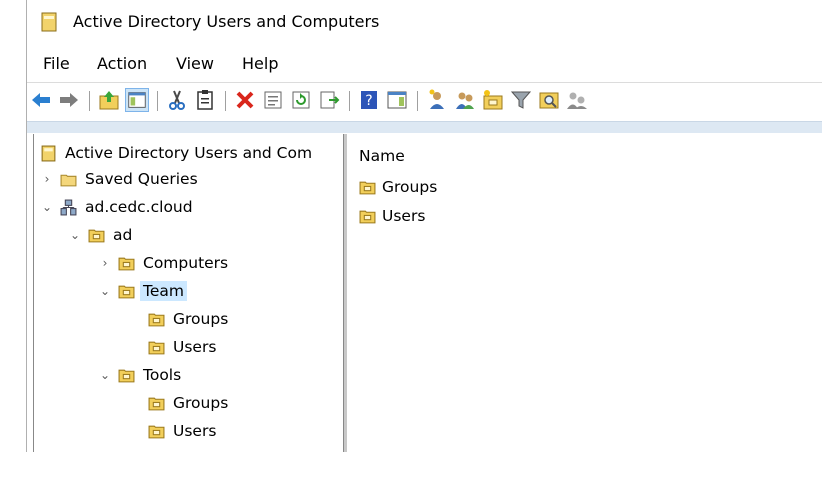 The image size is (822, 484). Describe the element at coordinates (301, 100) in the screenshot. I see `refresh-icon` at that location.